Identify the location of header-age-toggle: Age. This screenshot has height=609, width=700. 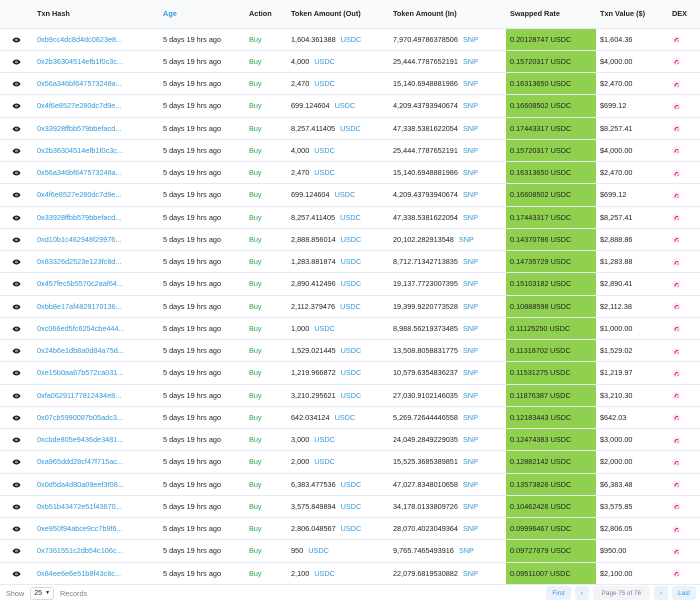
(202, 14).